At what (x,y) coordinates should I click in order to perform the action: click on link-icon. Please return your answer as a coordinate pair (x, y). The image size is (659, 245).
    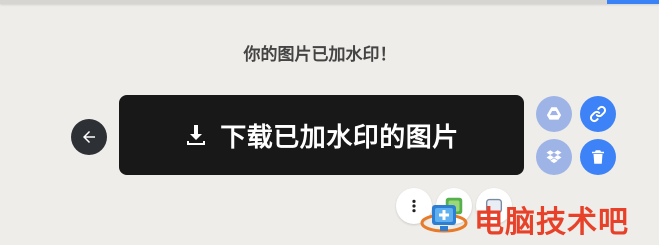
    Looking at the image, I should click on (598, 114).